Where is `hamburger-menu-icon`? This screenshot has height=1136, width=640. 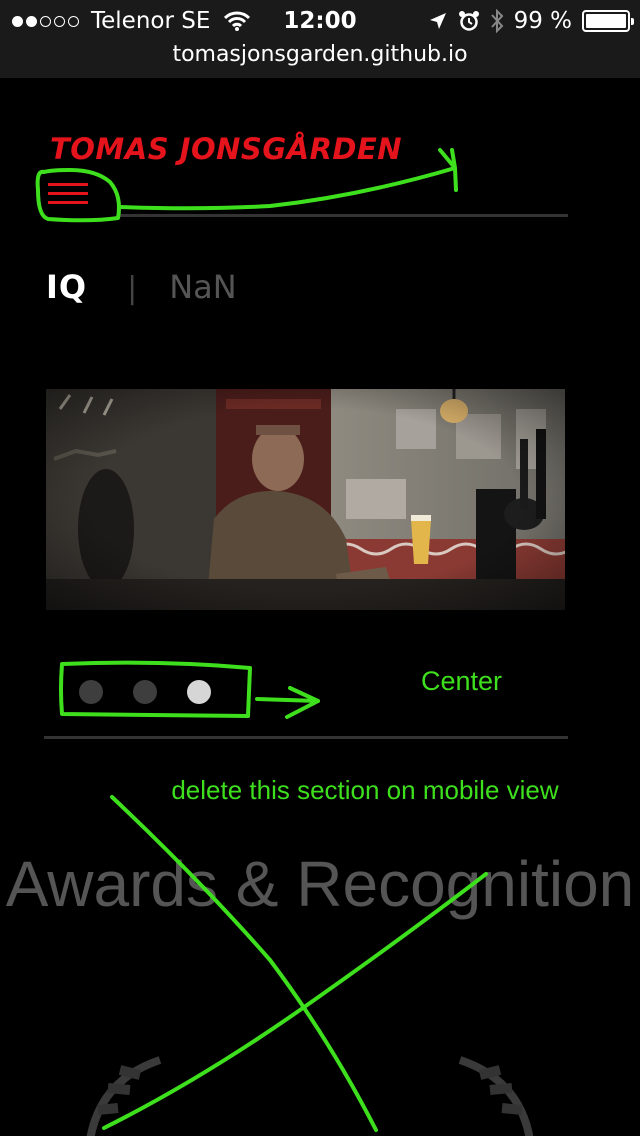
hamburger-menu-icon is located at coordinates (68, 195).